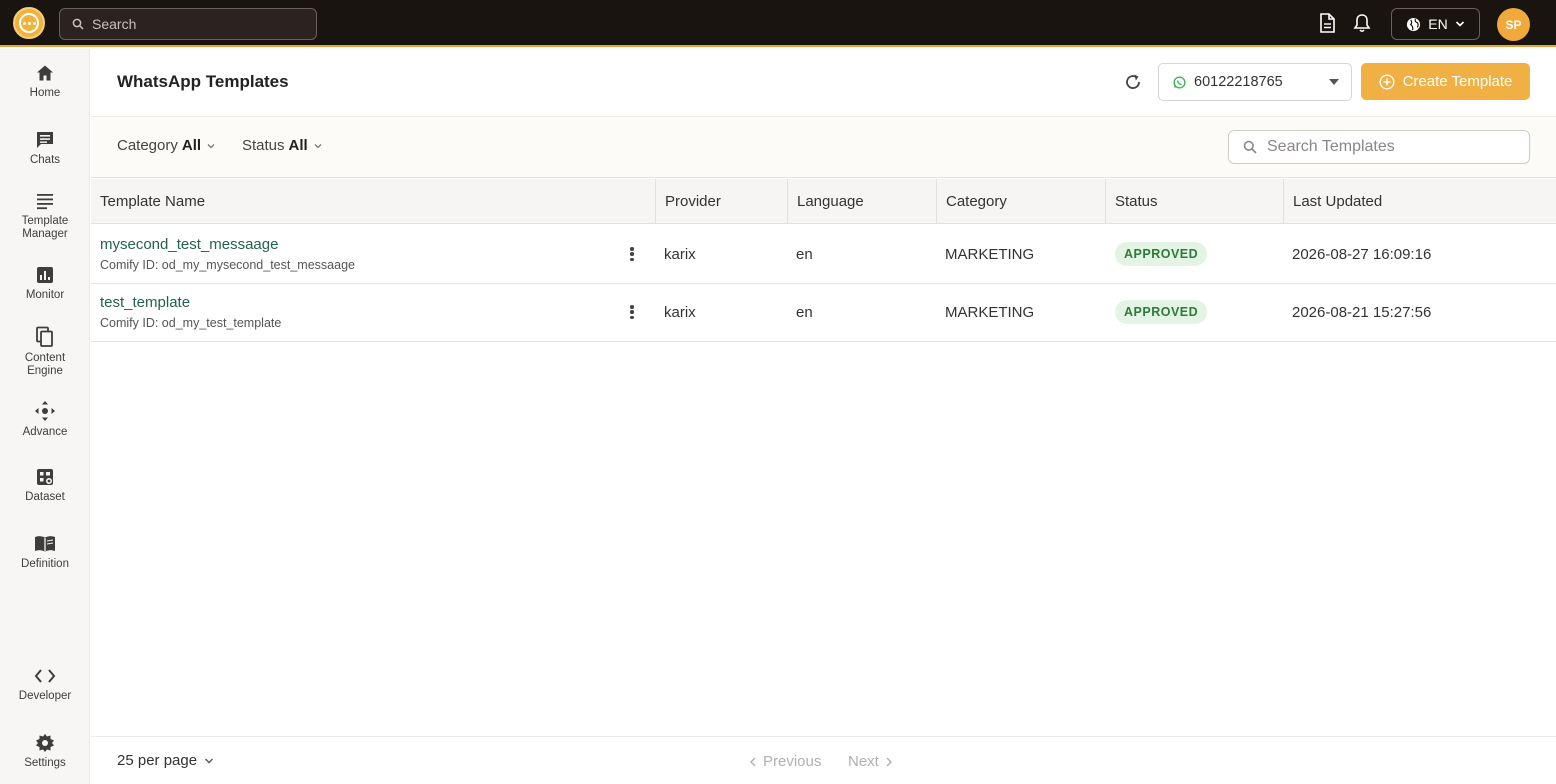 This screenshot has width=1556, height=784. Describe the element at coordinates (1238, 82) in the screenshot. I see `phone-number-value: 60122218765` at that location.